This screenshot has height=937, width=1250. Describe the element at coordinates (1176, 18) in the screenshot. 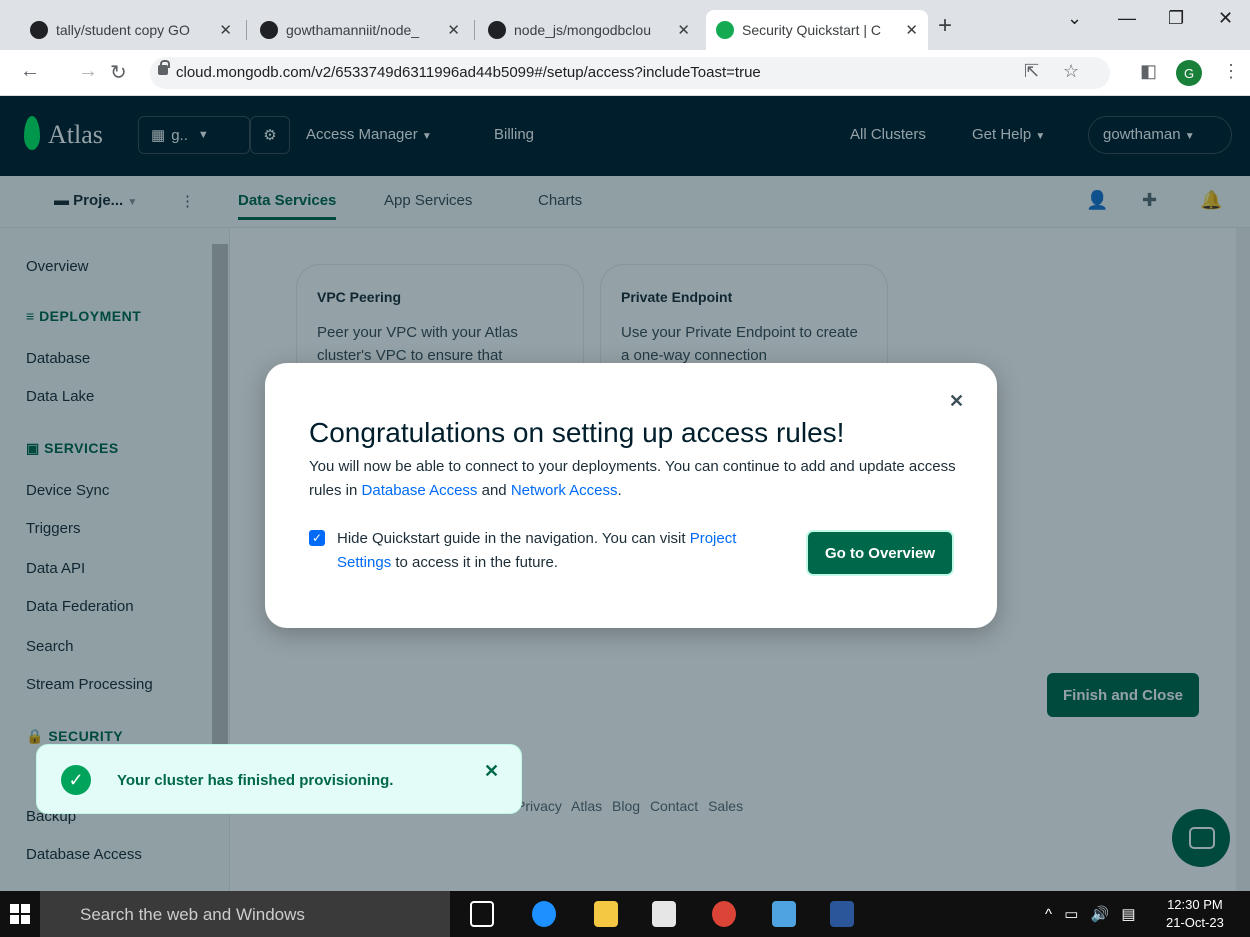

I see `restore-icon: ❐` at that location.